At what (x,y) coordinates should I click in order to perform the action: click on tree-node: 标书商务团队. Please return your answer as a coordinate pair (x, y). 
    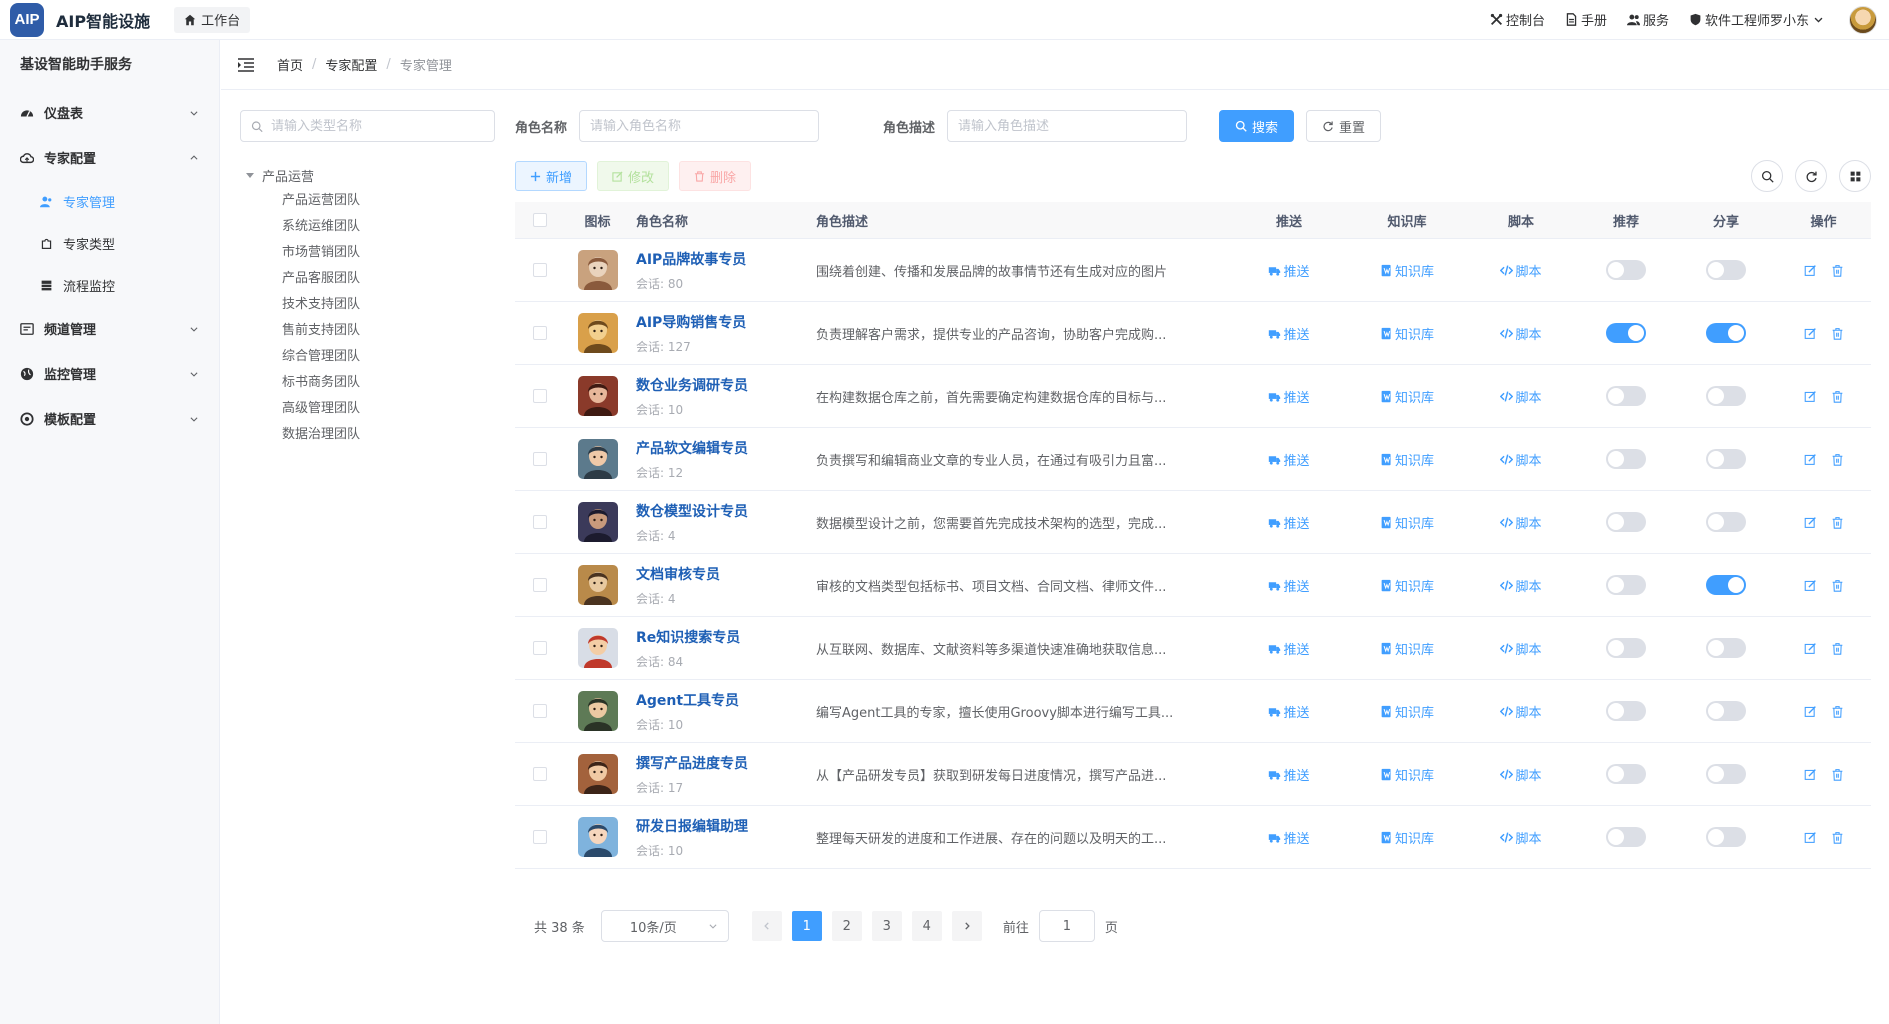
    Looking at the image, I should click on (371, 383).